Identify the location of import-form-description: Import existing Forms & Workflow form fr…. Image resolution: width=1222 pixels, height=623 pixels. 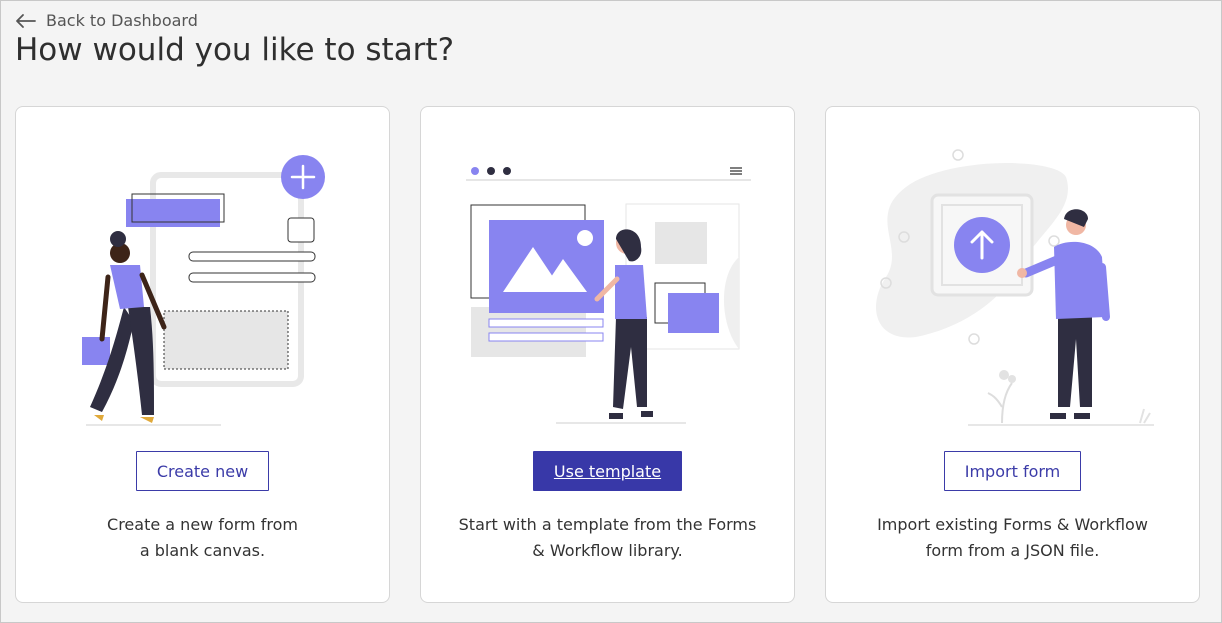
(1012, 538).